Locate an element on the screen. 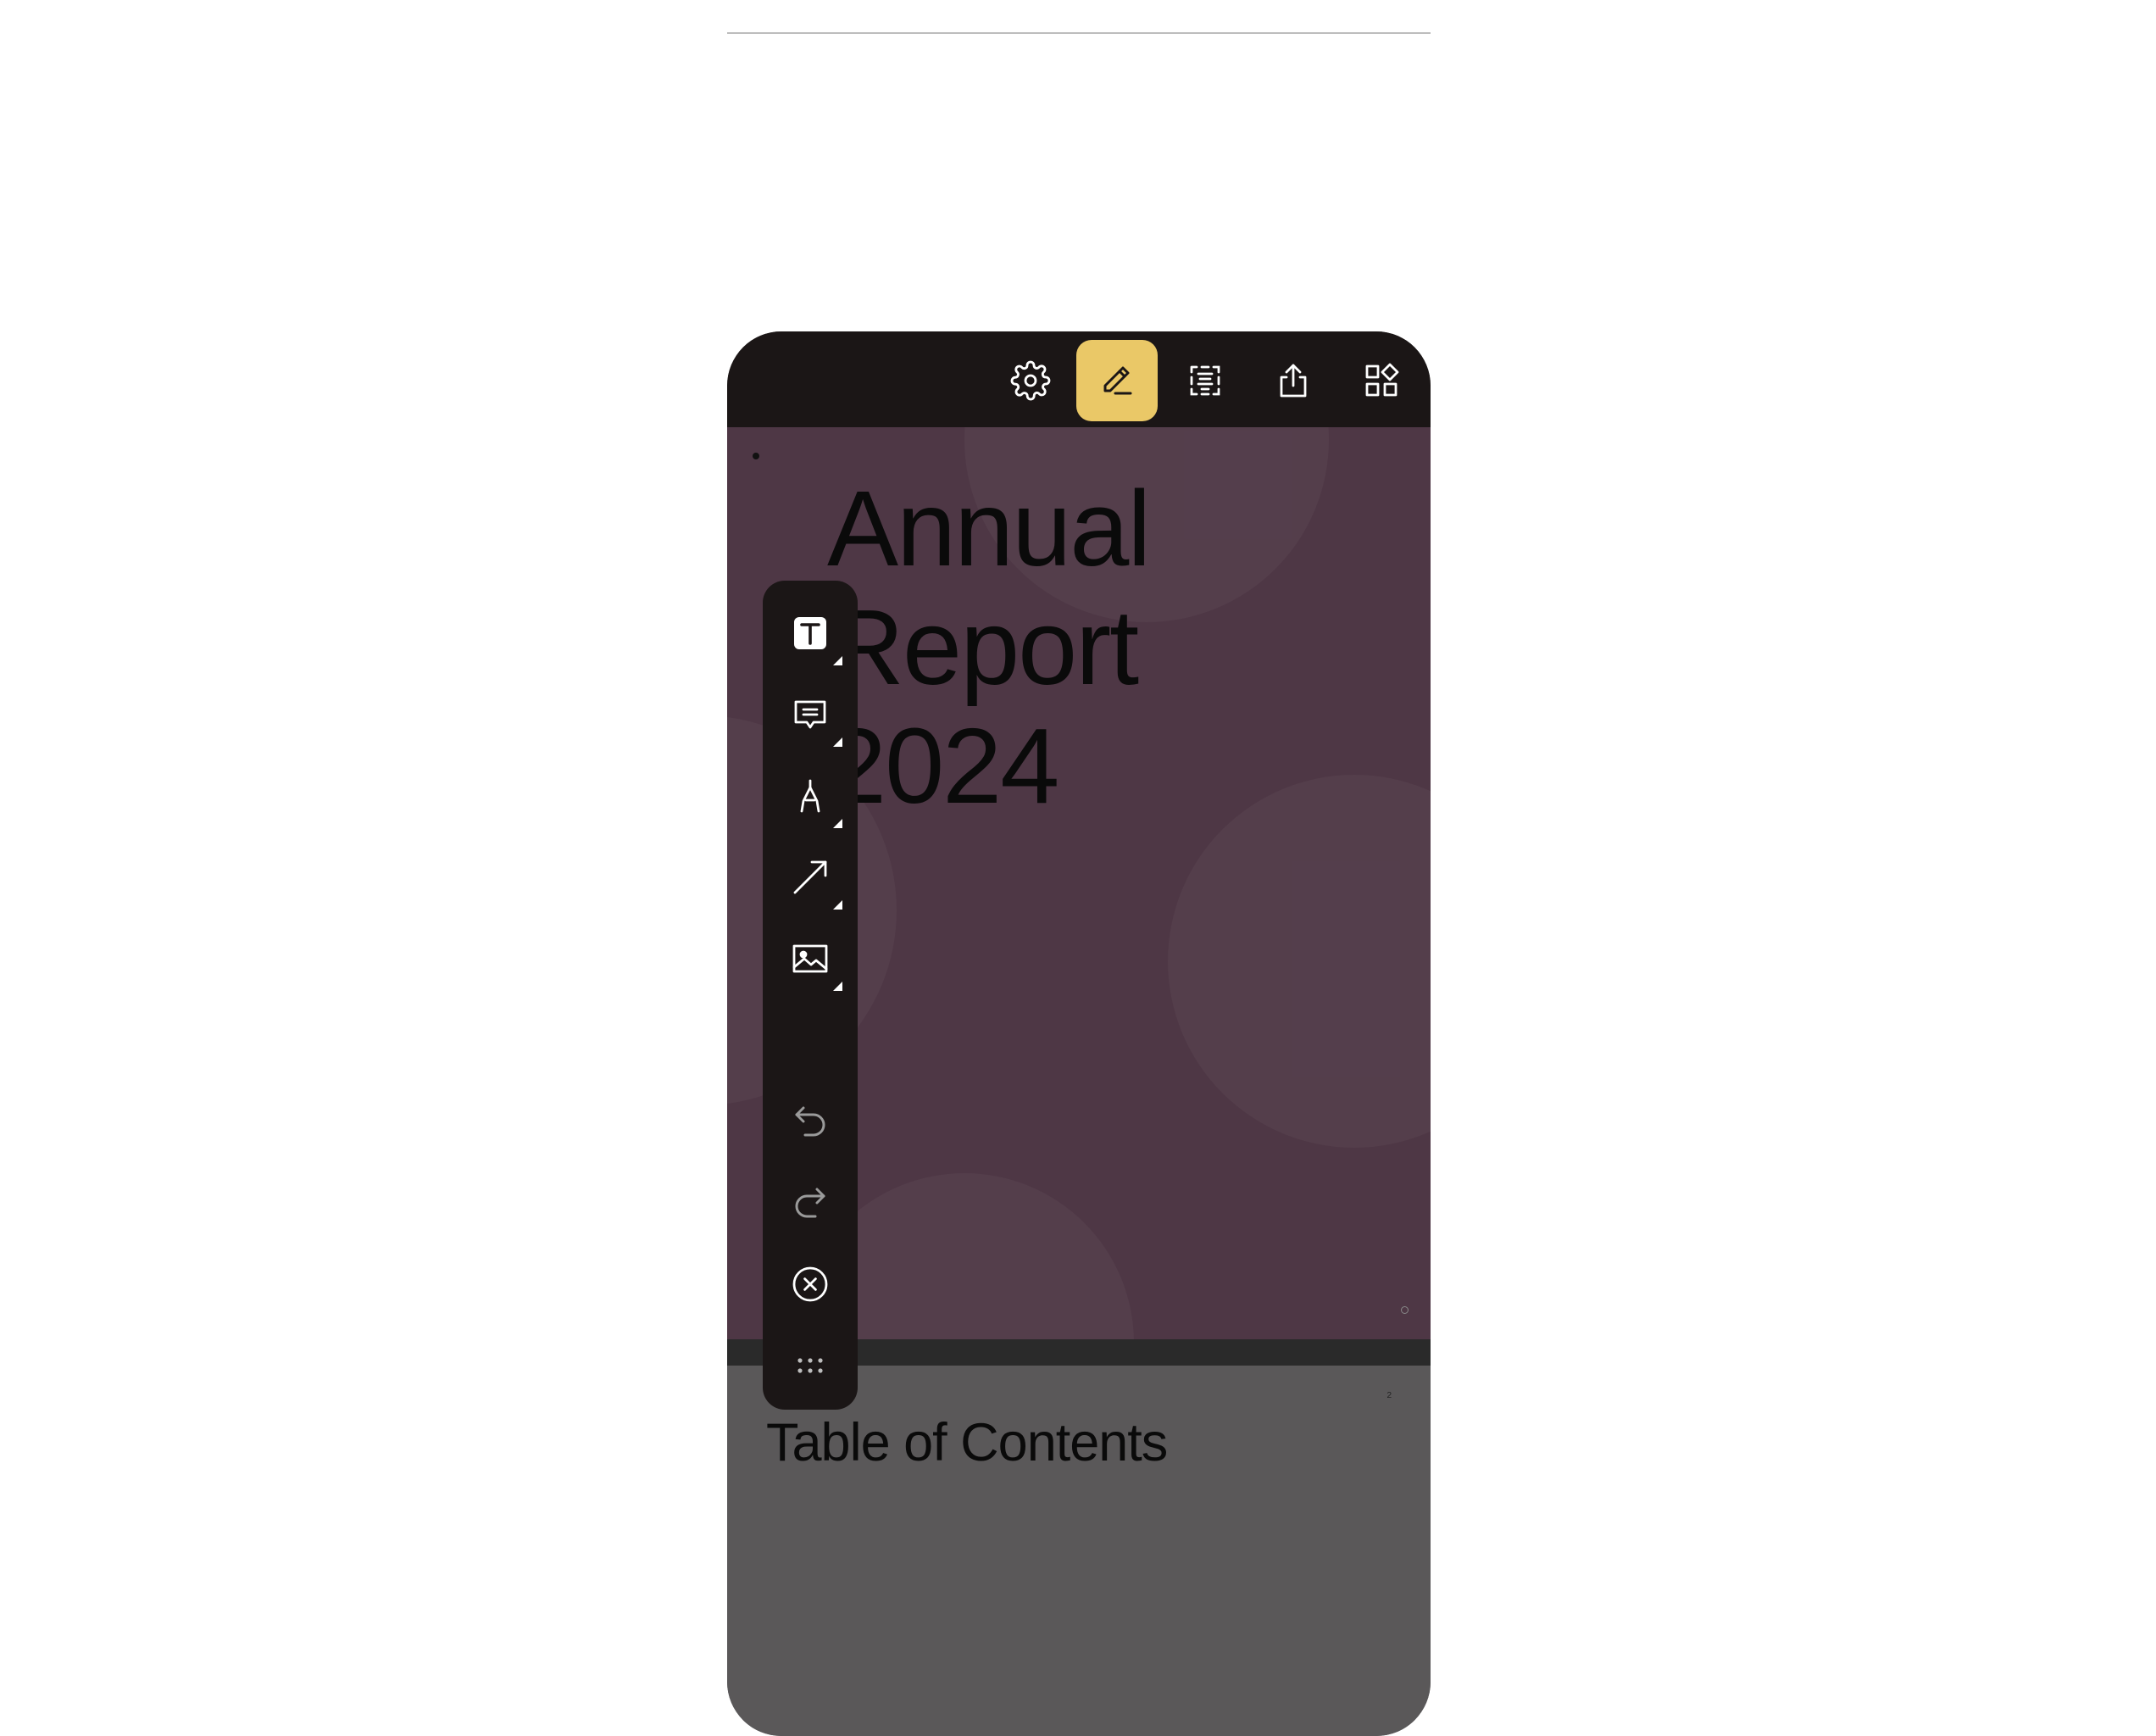  image-icon is located at coordinates (810, 958).